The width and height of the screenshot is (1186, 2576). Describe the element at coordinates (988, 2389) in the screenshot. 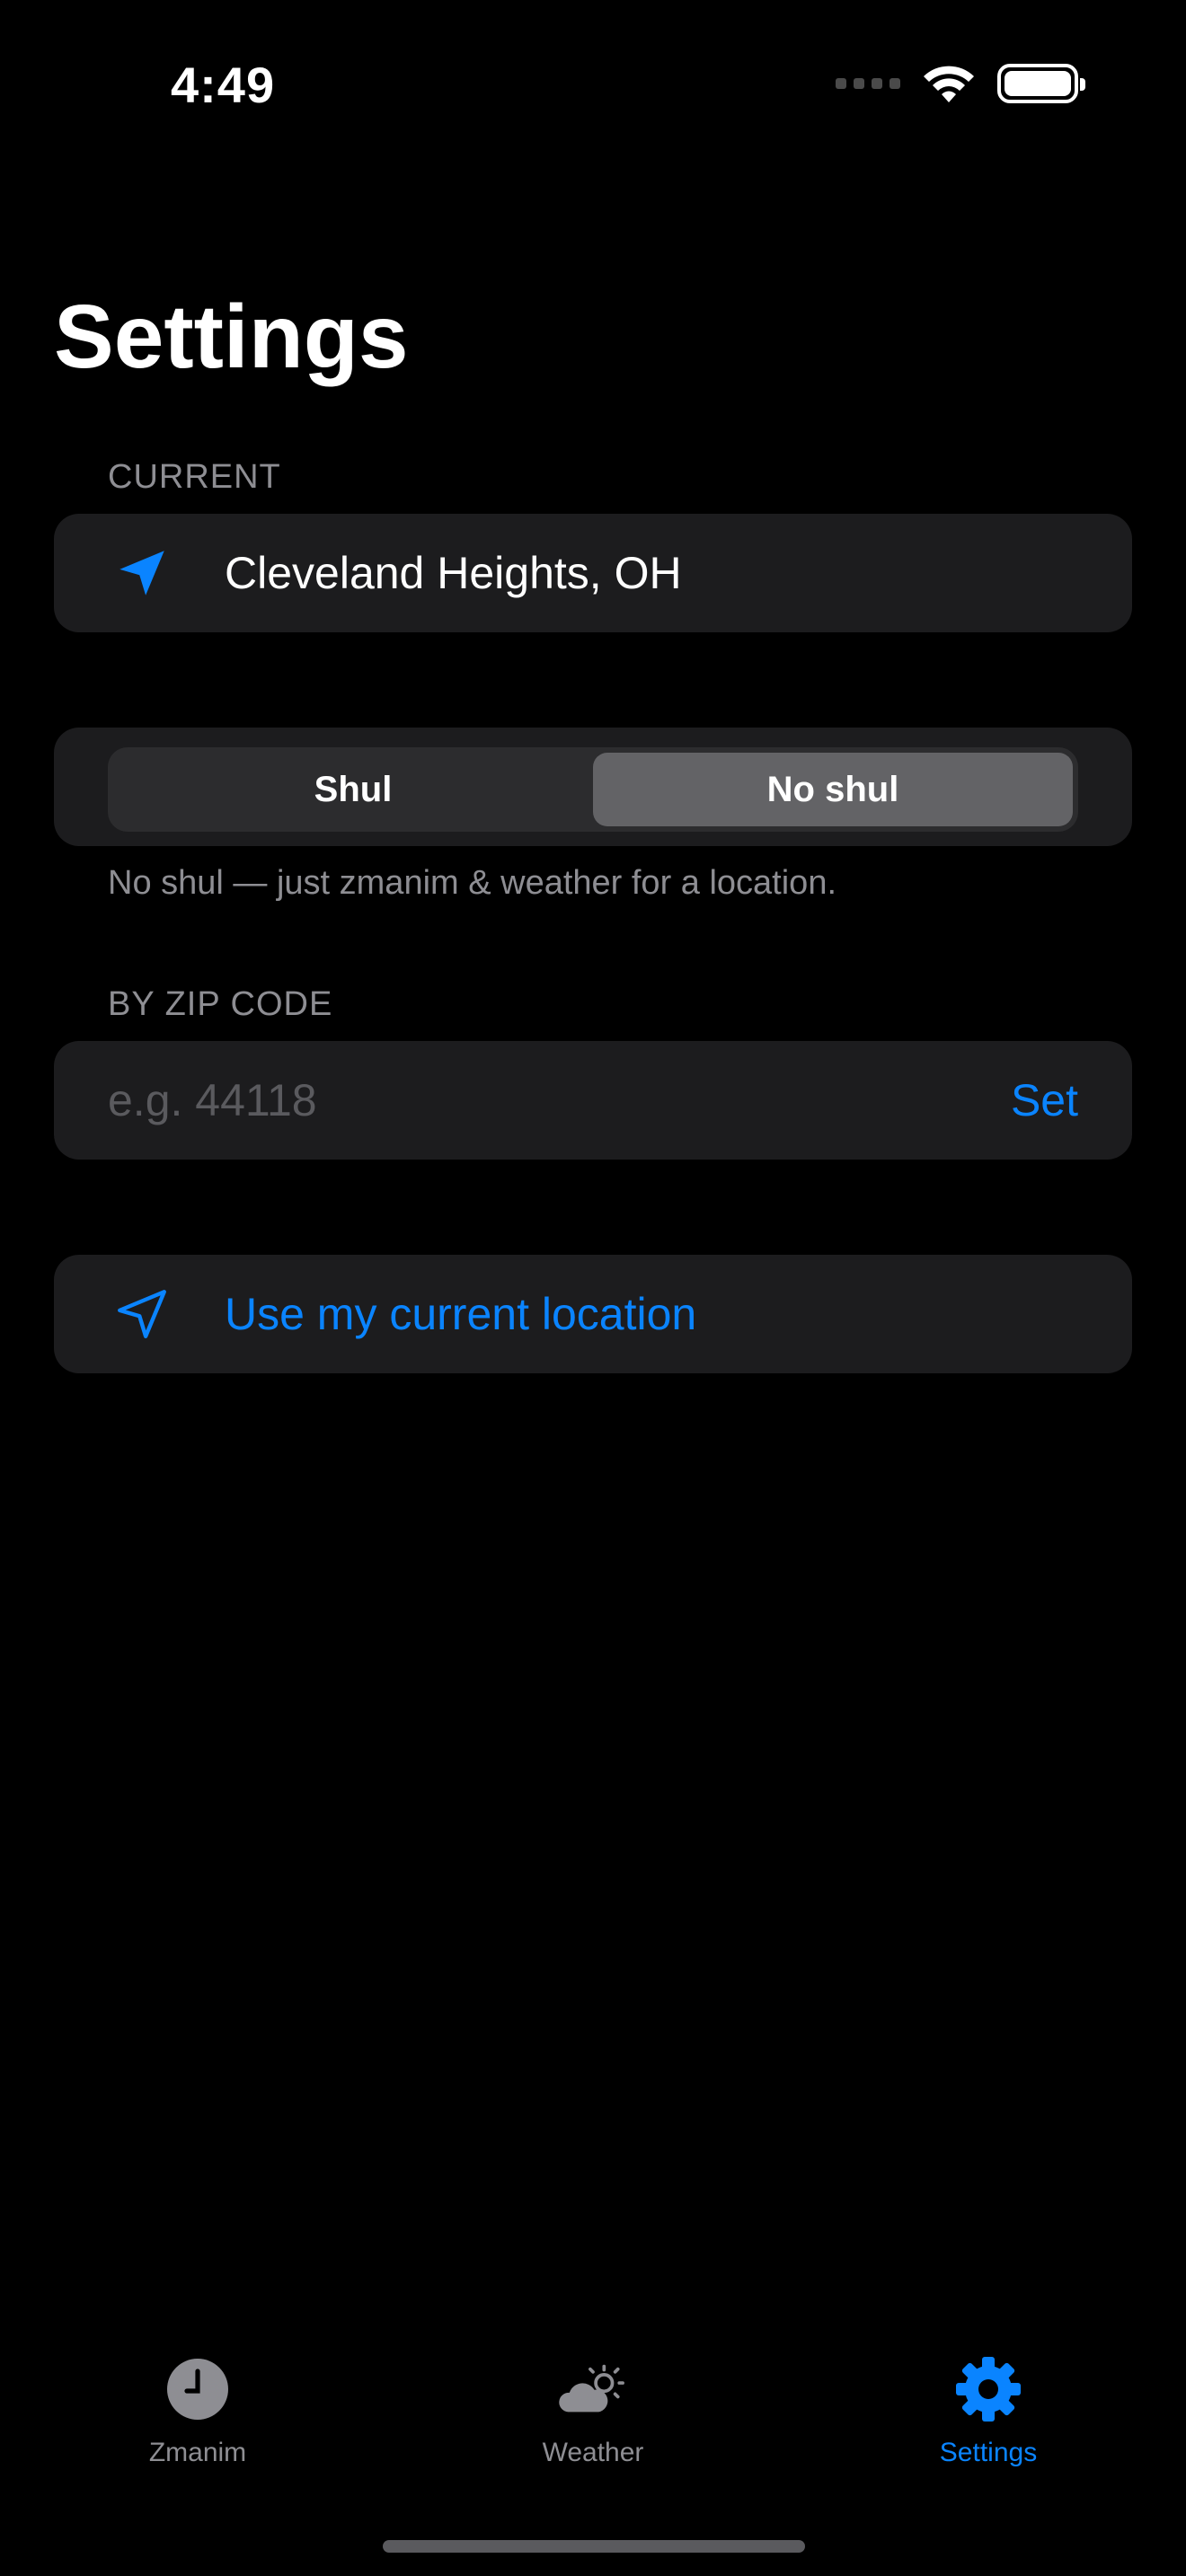

I see `gear-icon` at that location.